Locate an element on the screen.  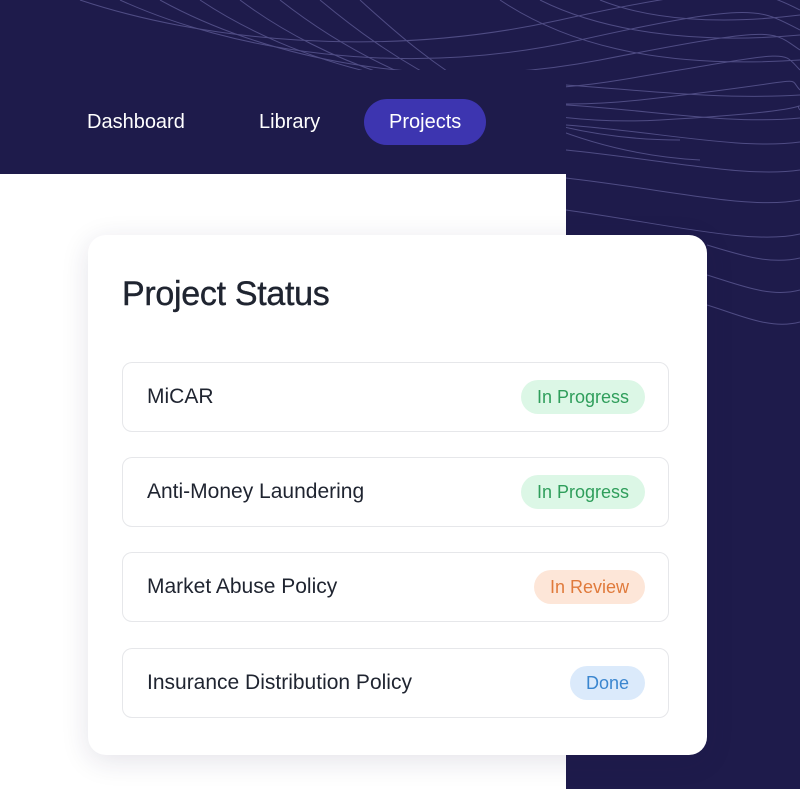
project-row-micar: MiCAR In Progress is located at coordinates (395, 397).